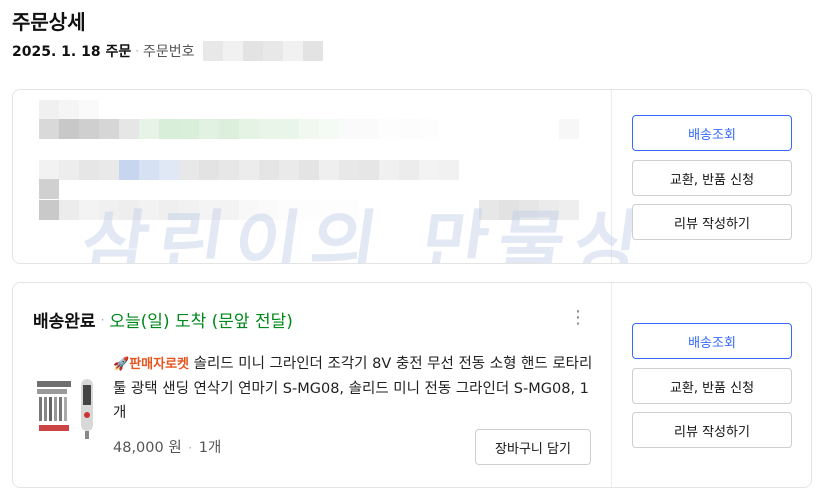 The width and height of the screenshot is (821, 499). Describe the element at coordinates (578, 318) in the screenshot. I see `more-vertical-icon: ⋮` at that location.